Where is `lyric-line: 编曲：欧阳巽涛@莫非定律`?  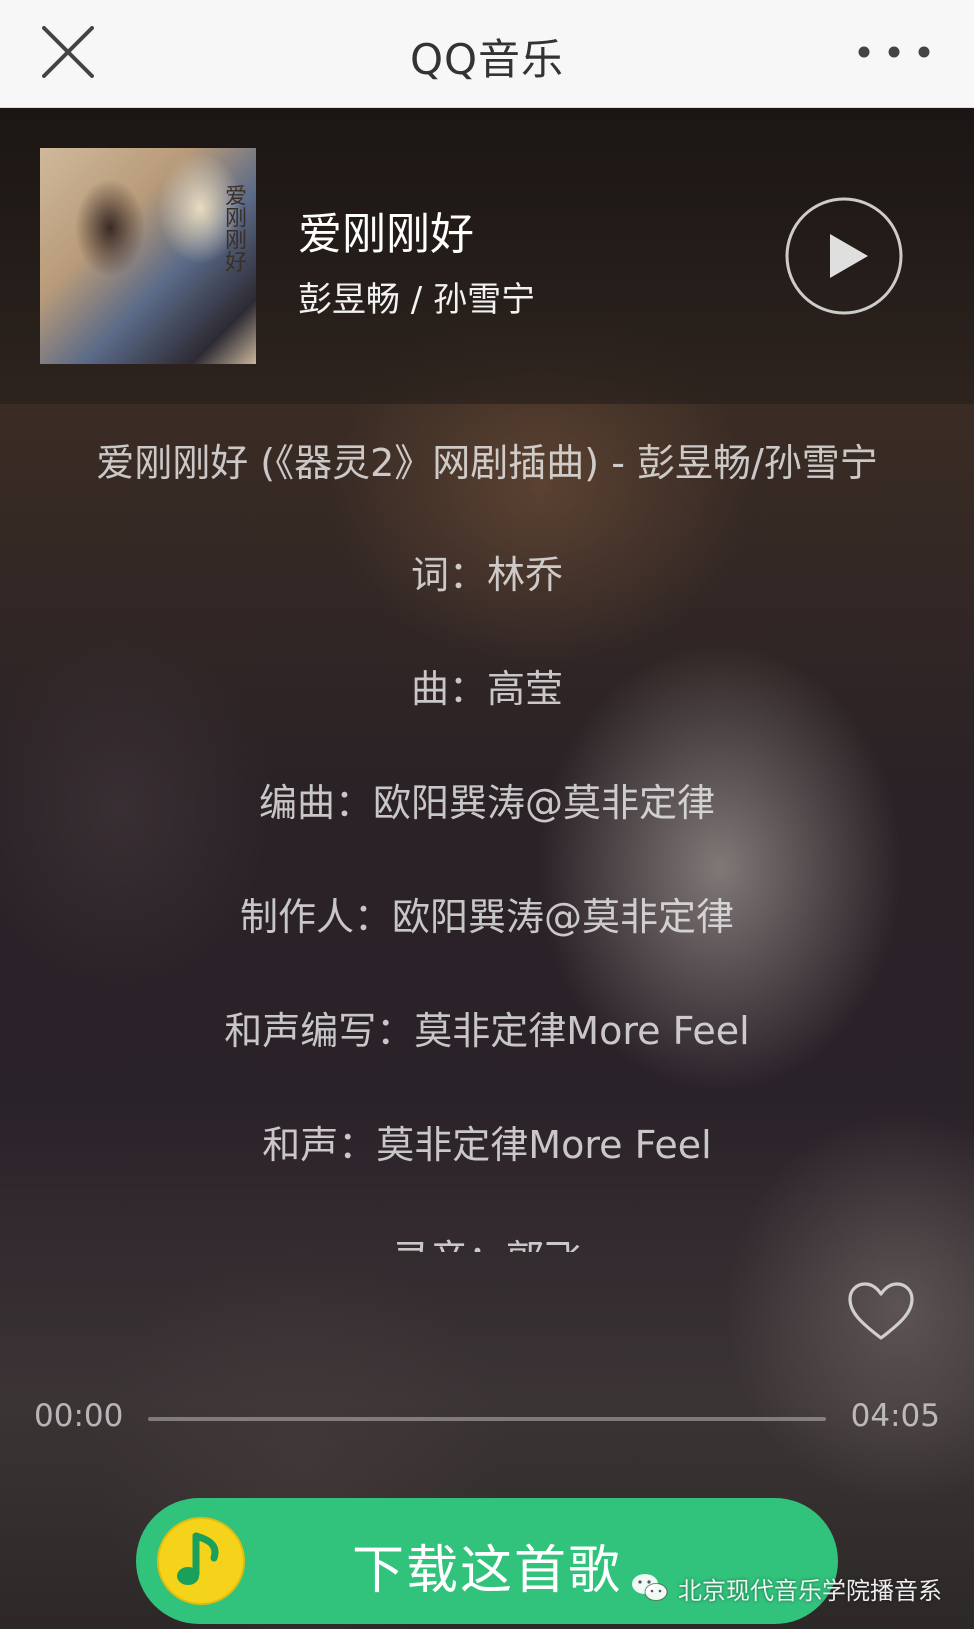
lyric-line: 编曲：欧阳巽涛@莫非定律 is located at coordinates (486, 803).